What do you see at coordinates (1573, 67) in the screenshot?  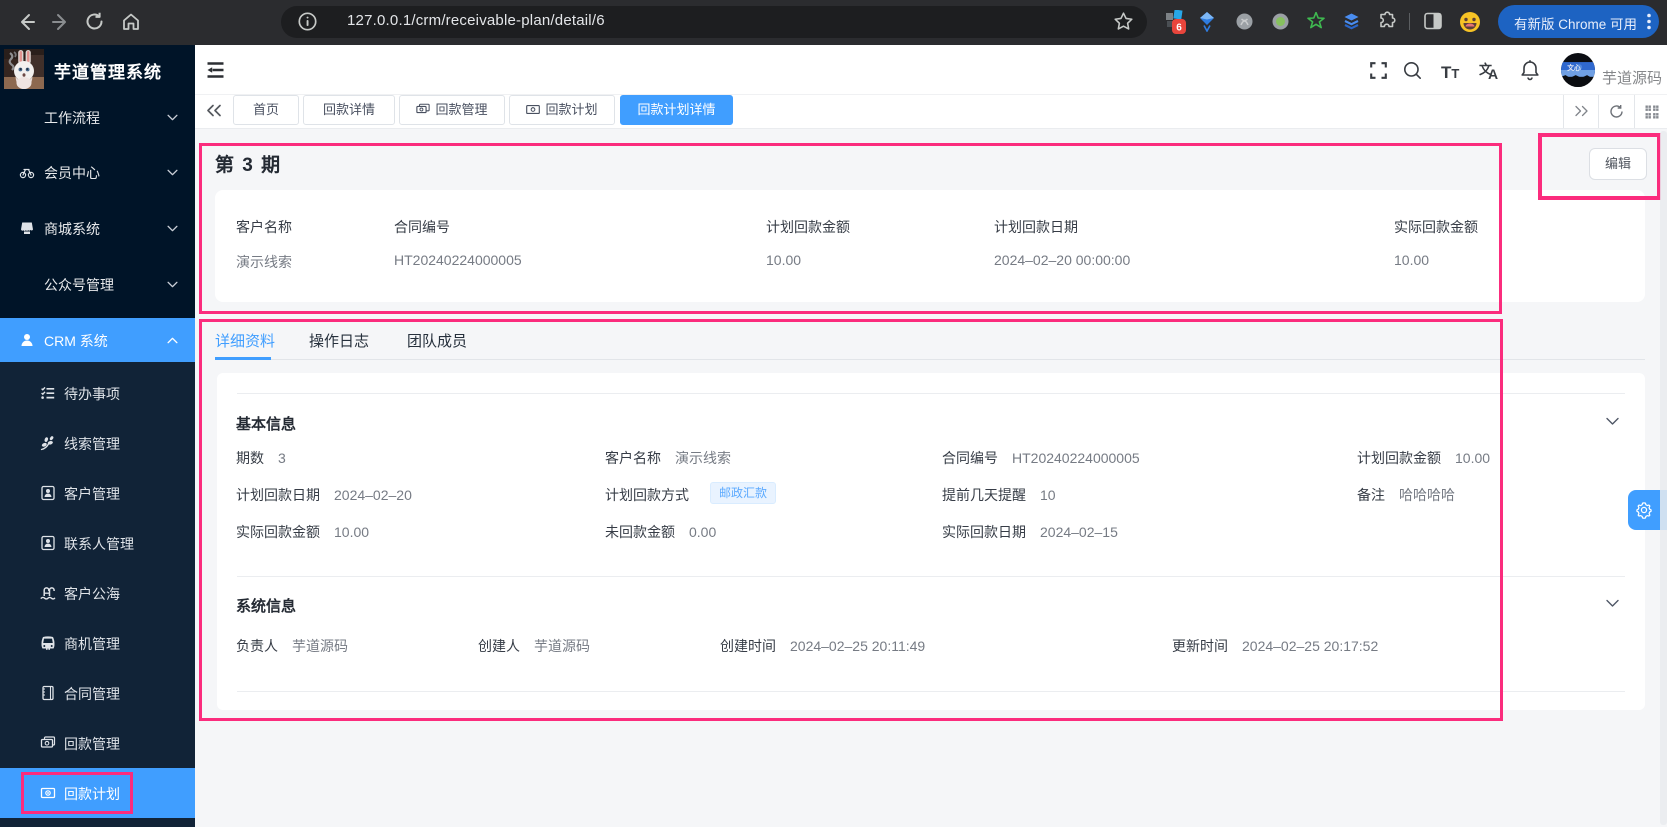 I see `svg-text: 文心` at bounding box center [1573, 67].